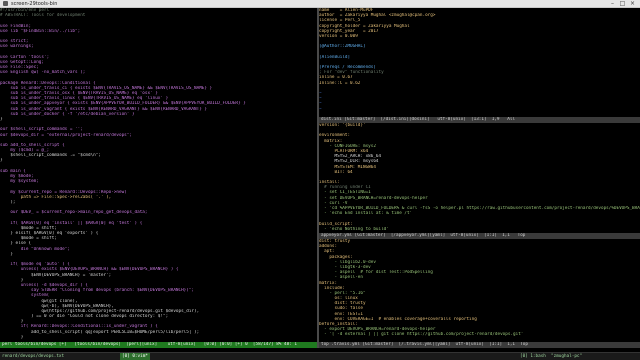 Image resolution: width=640 pixels, height=360 pixels. What do you see at coordinates (33, 356) in the screenshot?
I see `tmux-session-label: renard/devops/devops.txt` at bounding box center [33, 356].